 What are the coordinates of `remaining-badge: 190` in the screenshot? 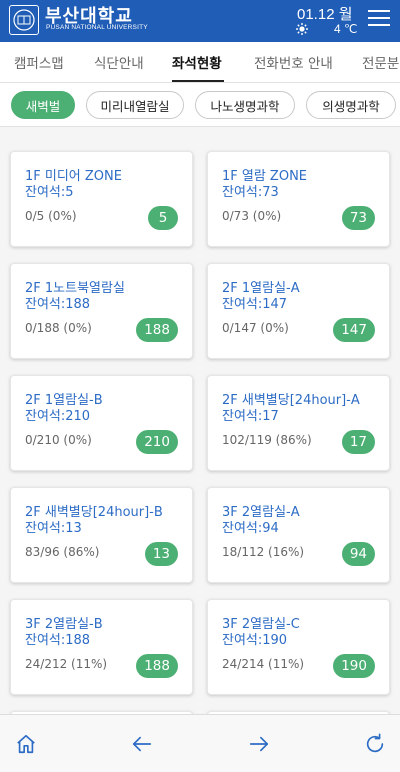 It's located at (354, 666).